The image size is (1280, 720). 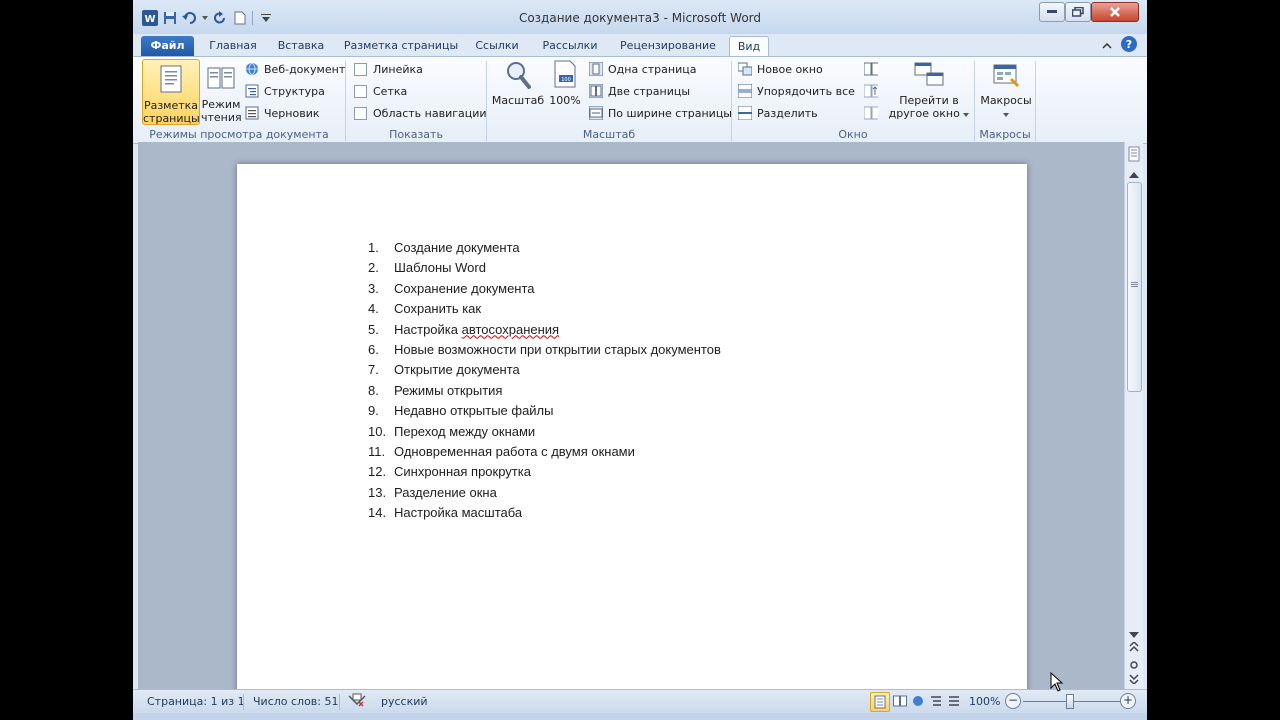 What do you see at coordinates (1134, 174) in the screenshot?
I see `scroll-up-icon` at bounding box center [1134, 174].